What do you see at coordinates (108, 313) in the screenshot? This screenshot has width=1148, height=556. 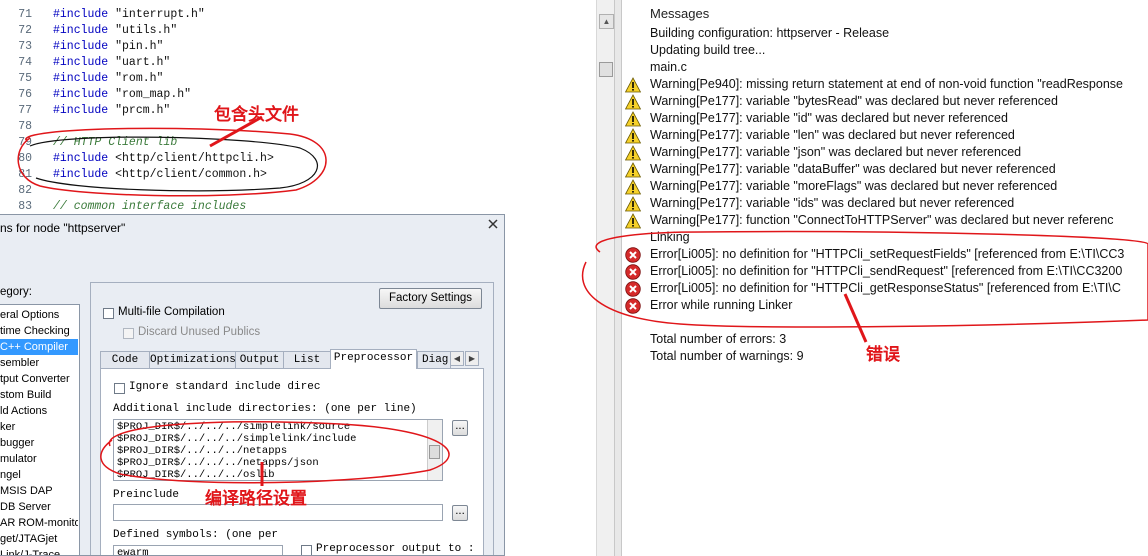 I see `multifile-checkbox` at bounding box center [108, 313].